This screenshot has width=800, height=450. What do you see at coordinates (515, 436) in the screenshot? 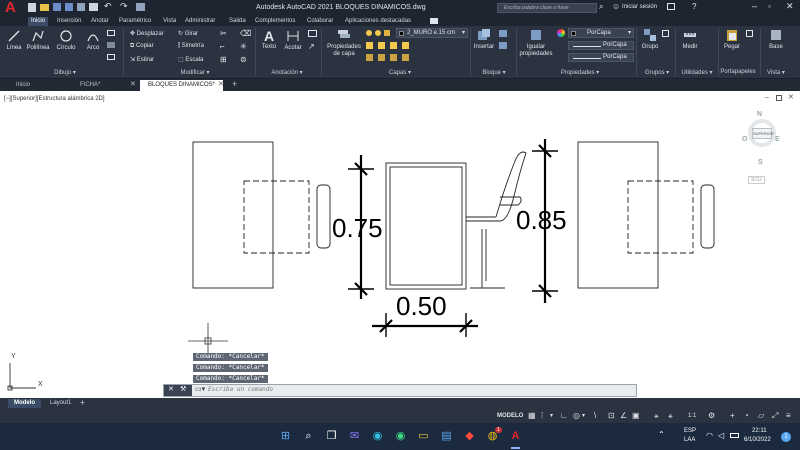
I see `autocad-taskbar-icon: A` at bounding box center [515, 436].